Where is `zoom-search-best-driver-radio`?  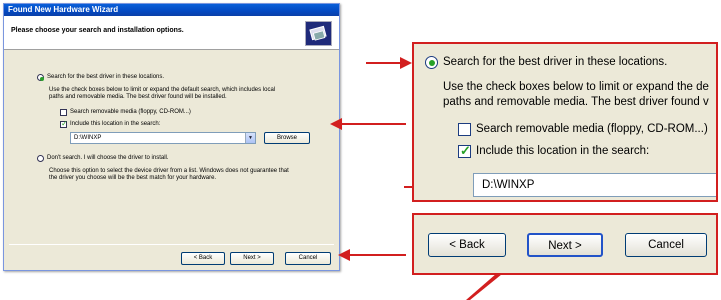 zoom-search-best-driver-radio is located at coordinates (431, 62).